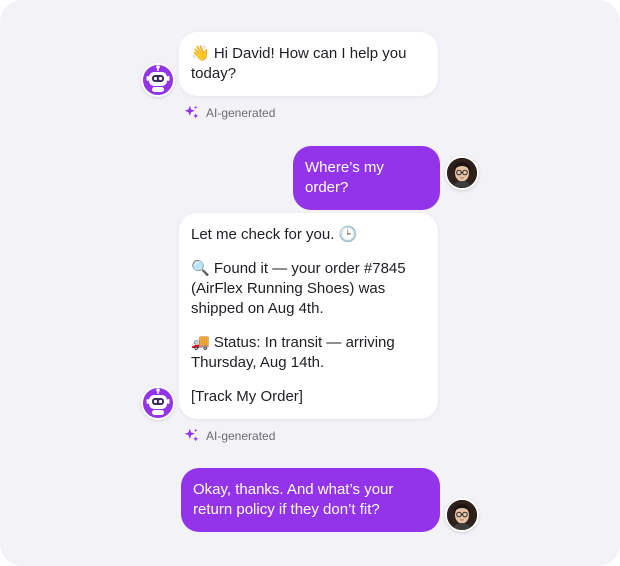  I want to click on user-message: Where’s my order?, so click(366, 178).